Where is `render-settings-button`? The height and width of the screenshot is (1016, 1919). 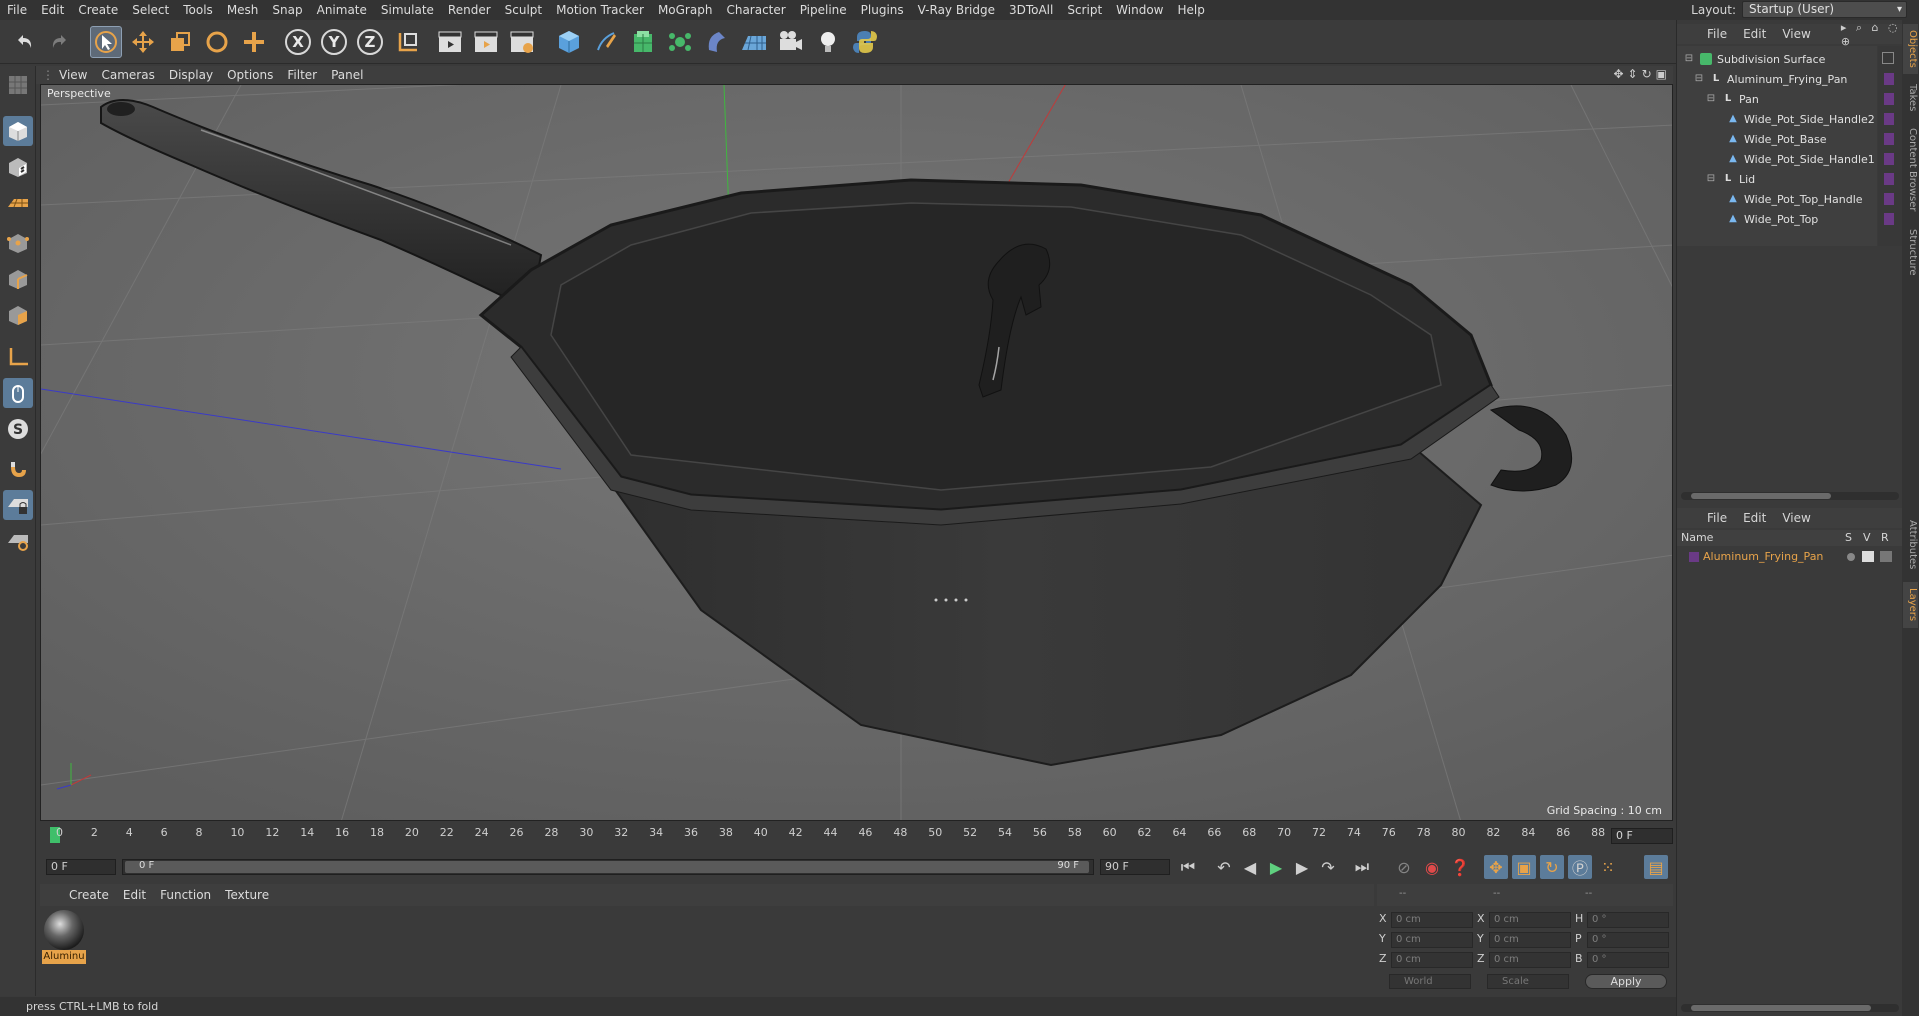
render-settings-button is located at coordinates (522, 42).